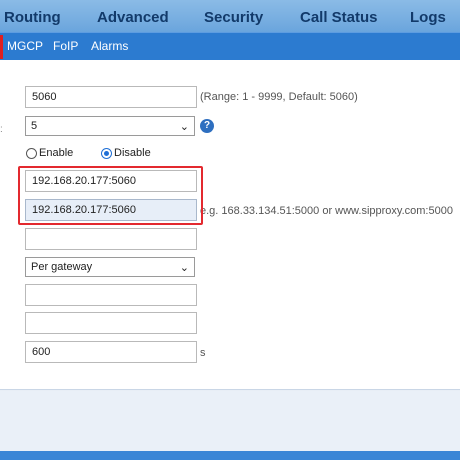  Describe the element at coordinates (1, 129) in the screenshot. I see `left-edge-mark: :` at that location.